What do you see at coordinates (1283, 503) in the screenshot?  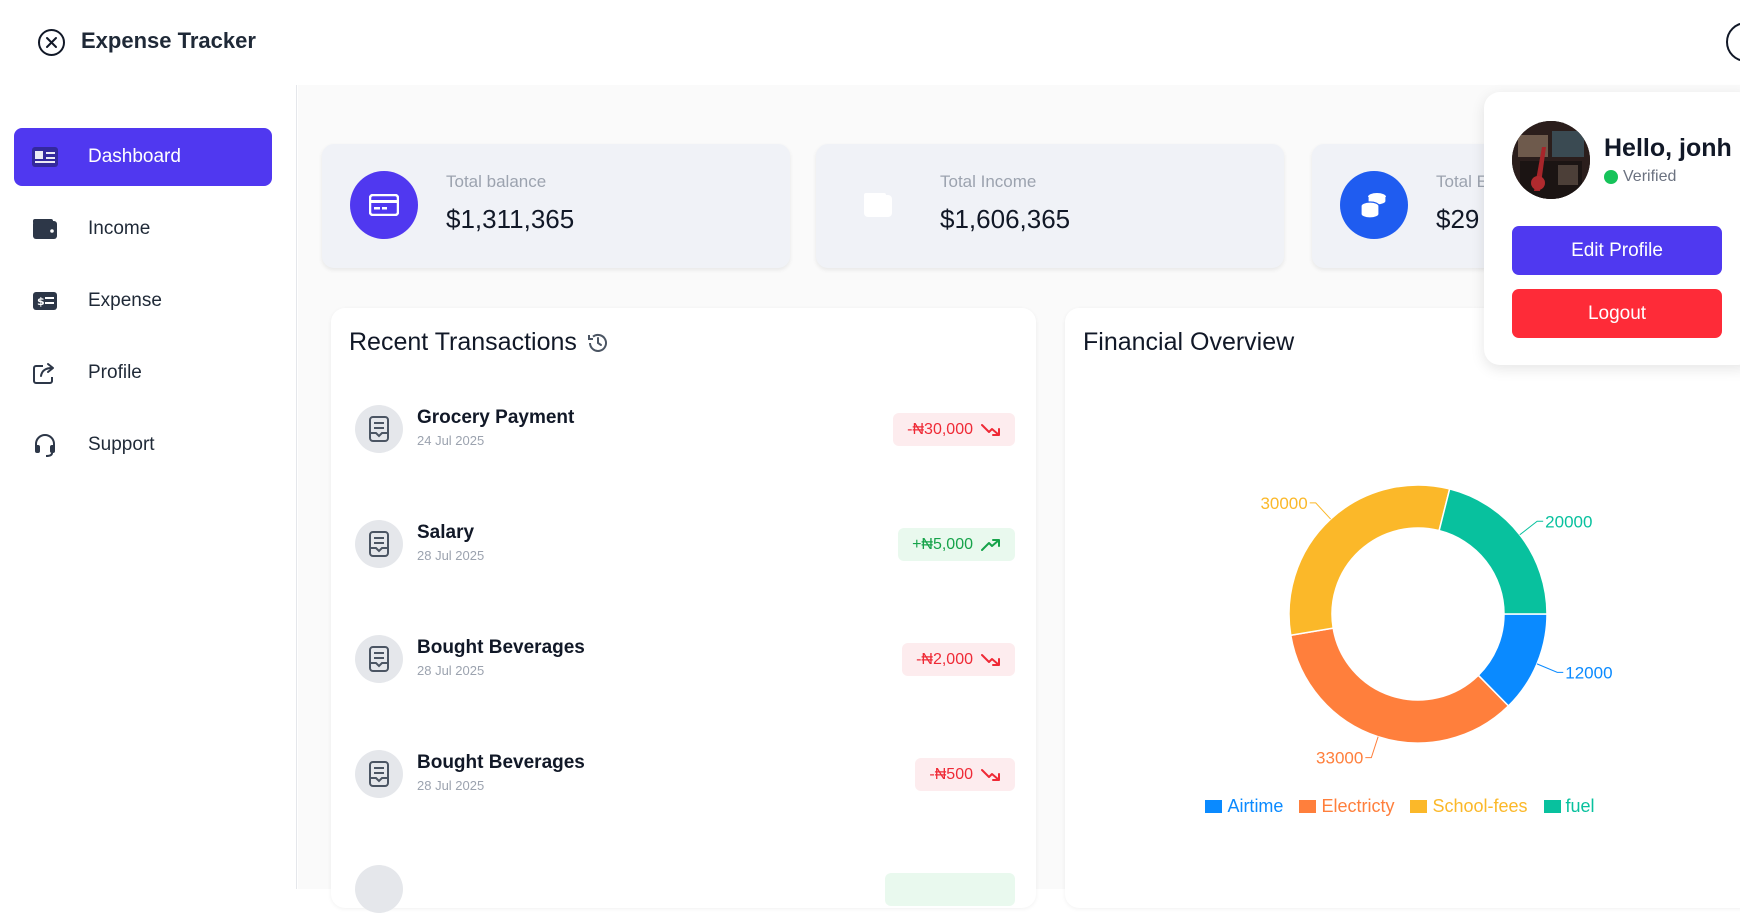 I see `data-label: 30000` at bounding box center [1283, 503].